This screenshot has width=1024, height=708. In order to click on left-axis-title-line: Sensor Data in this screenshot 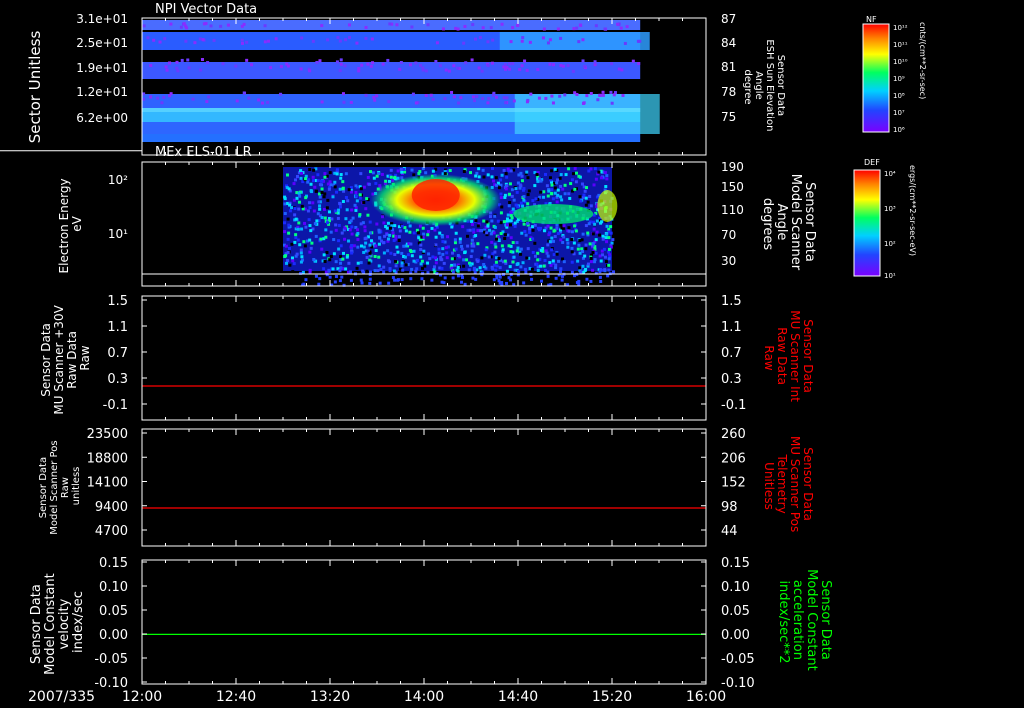, I will do `click(46, 360)`.